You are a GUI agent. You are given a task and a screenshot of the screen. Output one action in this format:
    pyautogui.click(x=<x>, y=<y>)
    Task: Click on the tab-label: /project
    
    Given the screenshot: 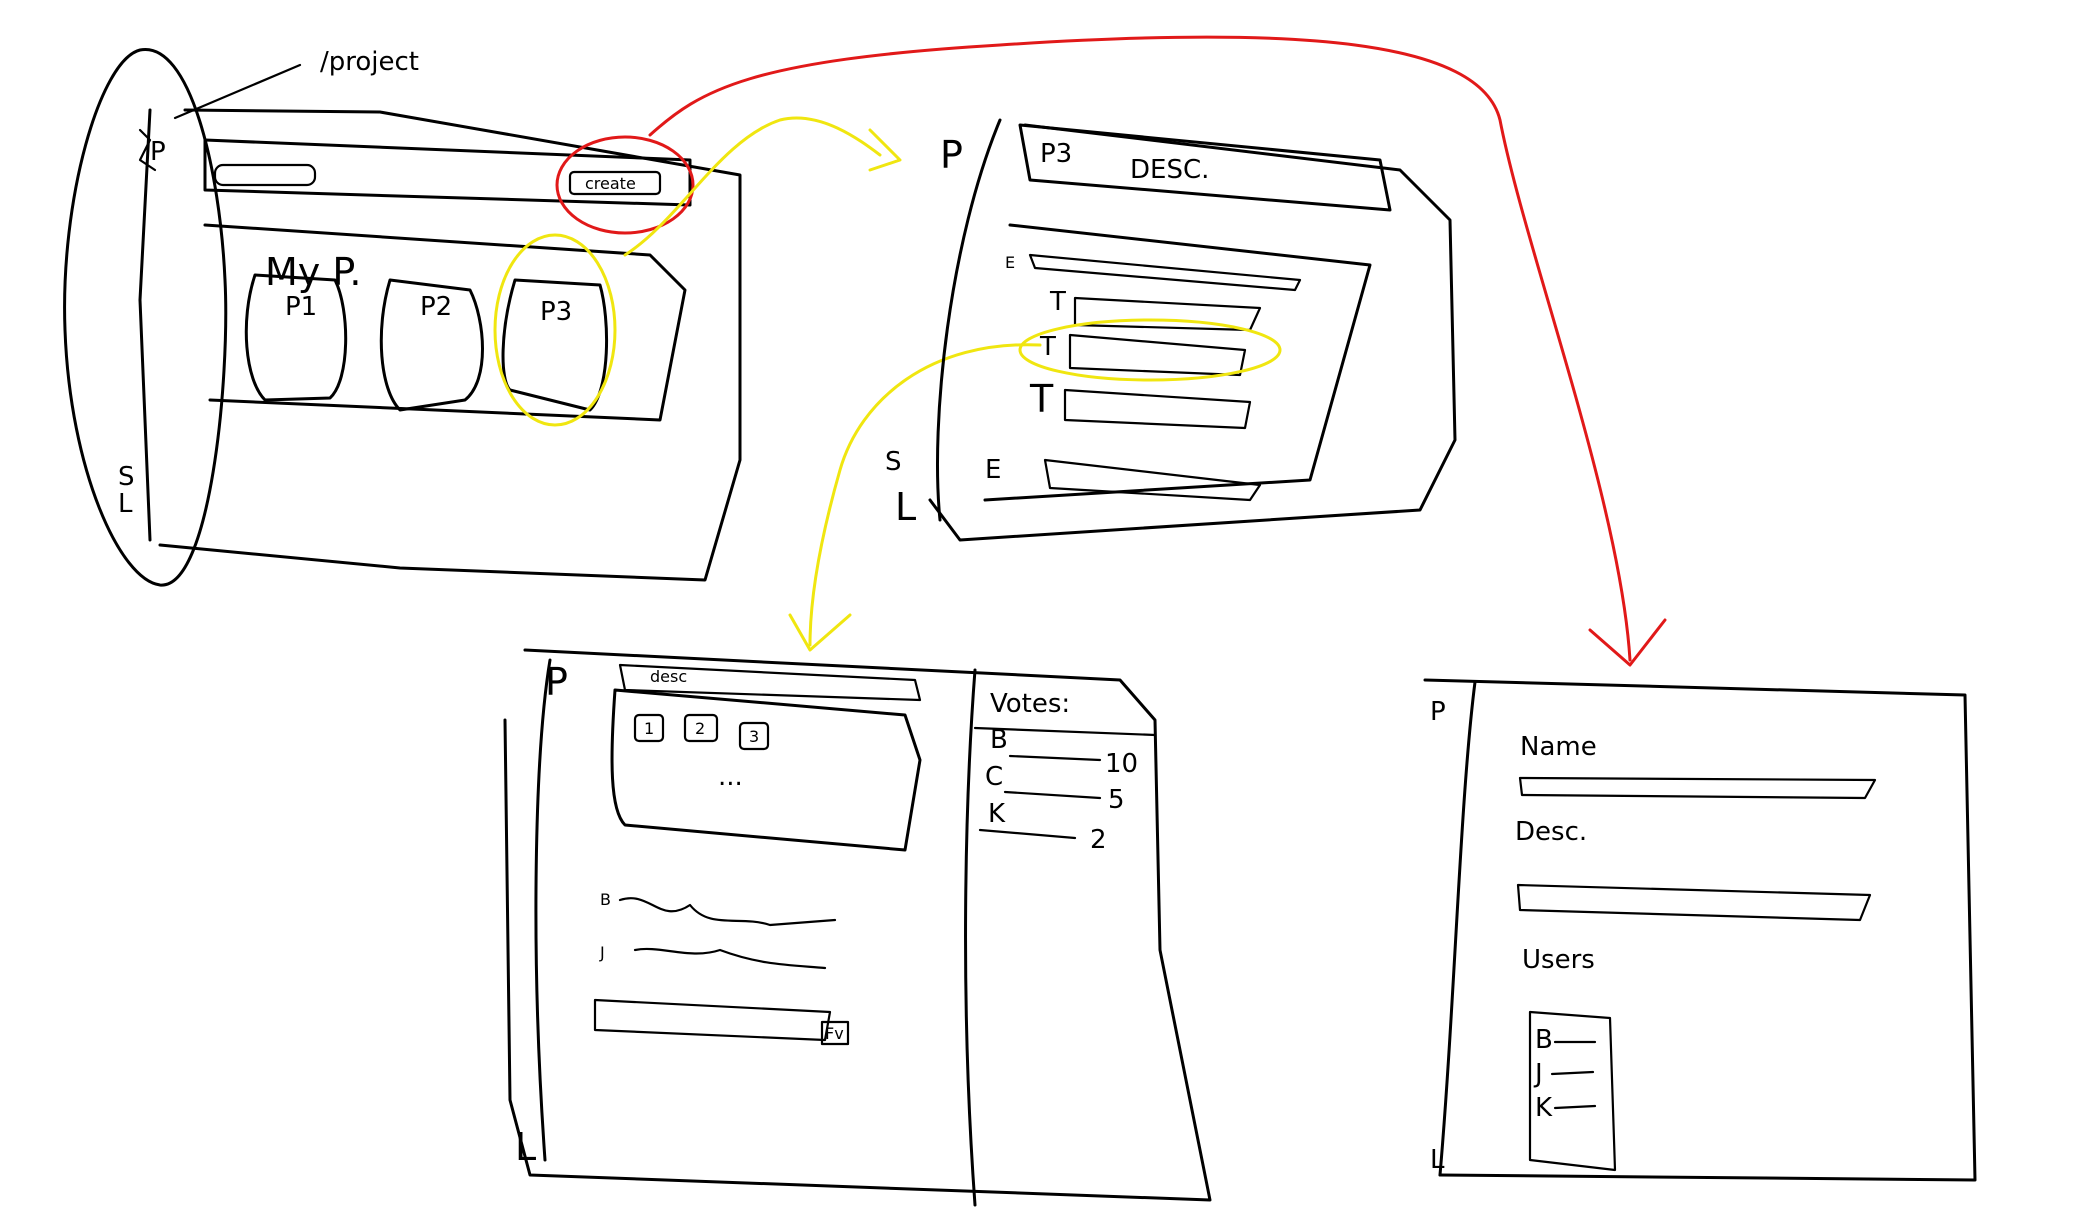 What is the action you would take?
    pyautogui.click(x=369, y=62)
    